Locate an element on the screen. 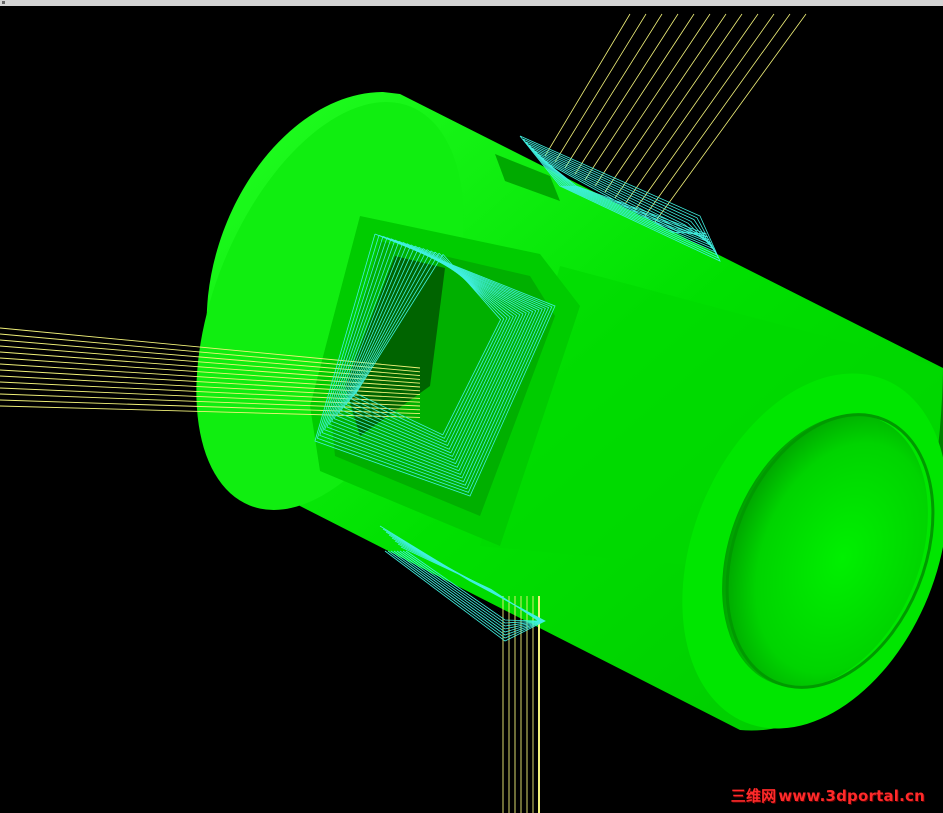 The image size is (943, 813). watermark-url: www.3dportal.cn is located at coordinates (851, 796).